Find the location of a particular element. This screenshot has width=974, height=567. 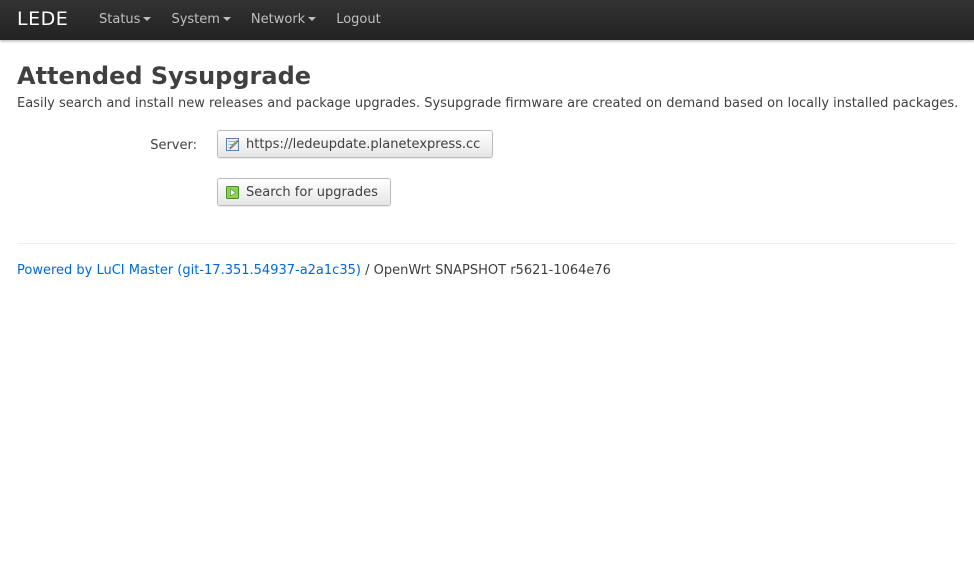

top-navbar: LEDE Status System Network Logout is located at coordinates (487, 20).